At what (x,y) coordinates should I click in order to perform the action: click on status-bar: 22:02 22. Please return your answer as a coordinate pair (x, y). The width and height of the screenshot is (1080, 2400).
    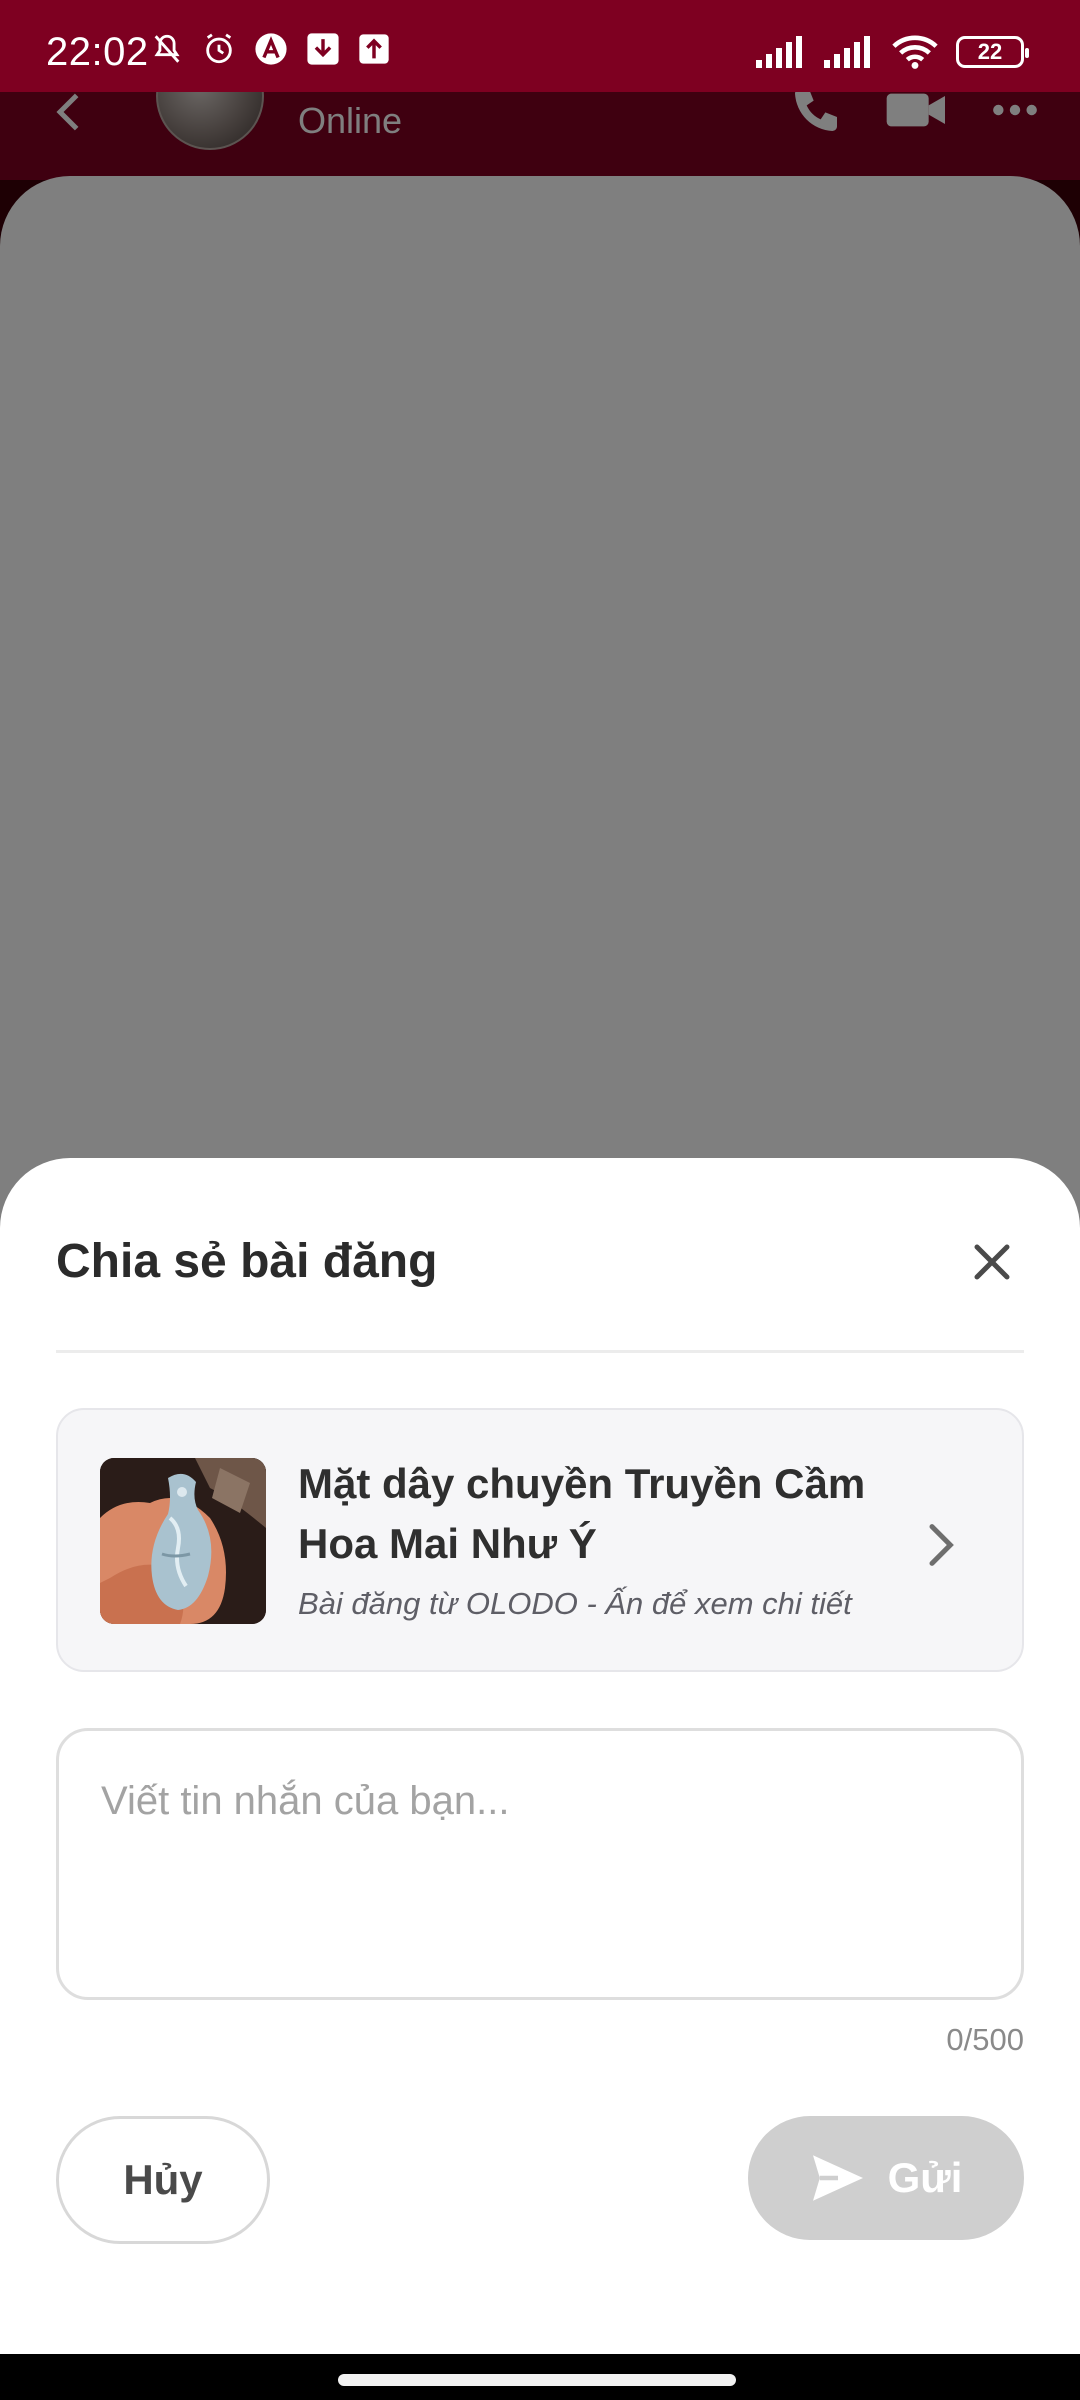
    Looking at the image, I should click on (540, 46).